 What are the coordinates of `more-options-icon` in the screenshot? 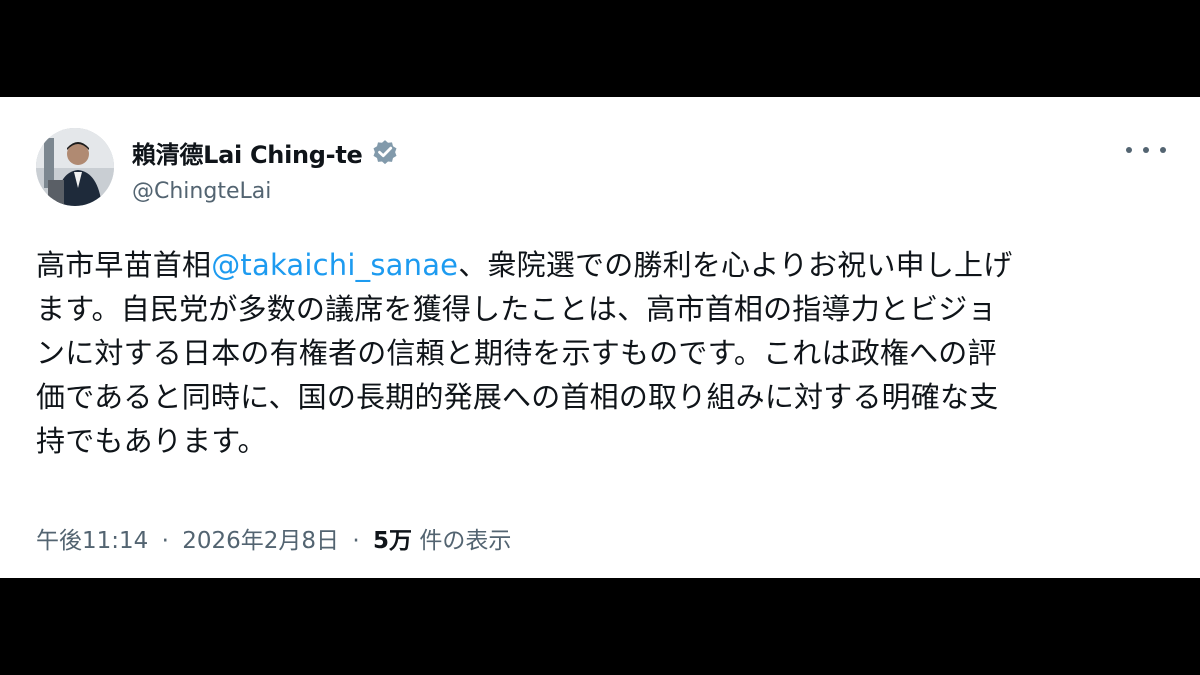 It's located at (1129, 150).